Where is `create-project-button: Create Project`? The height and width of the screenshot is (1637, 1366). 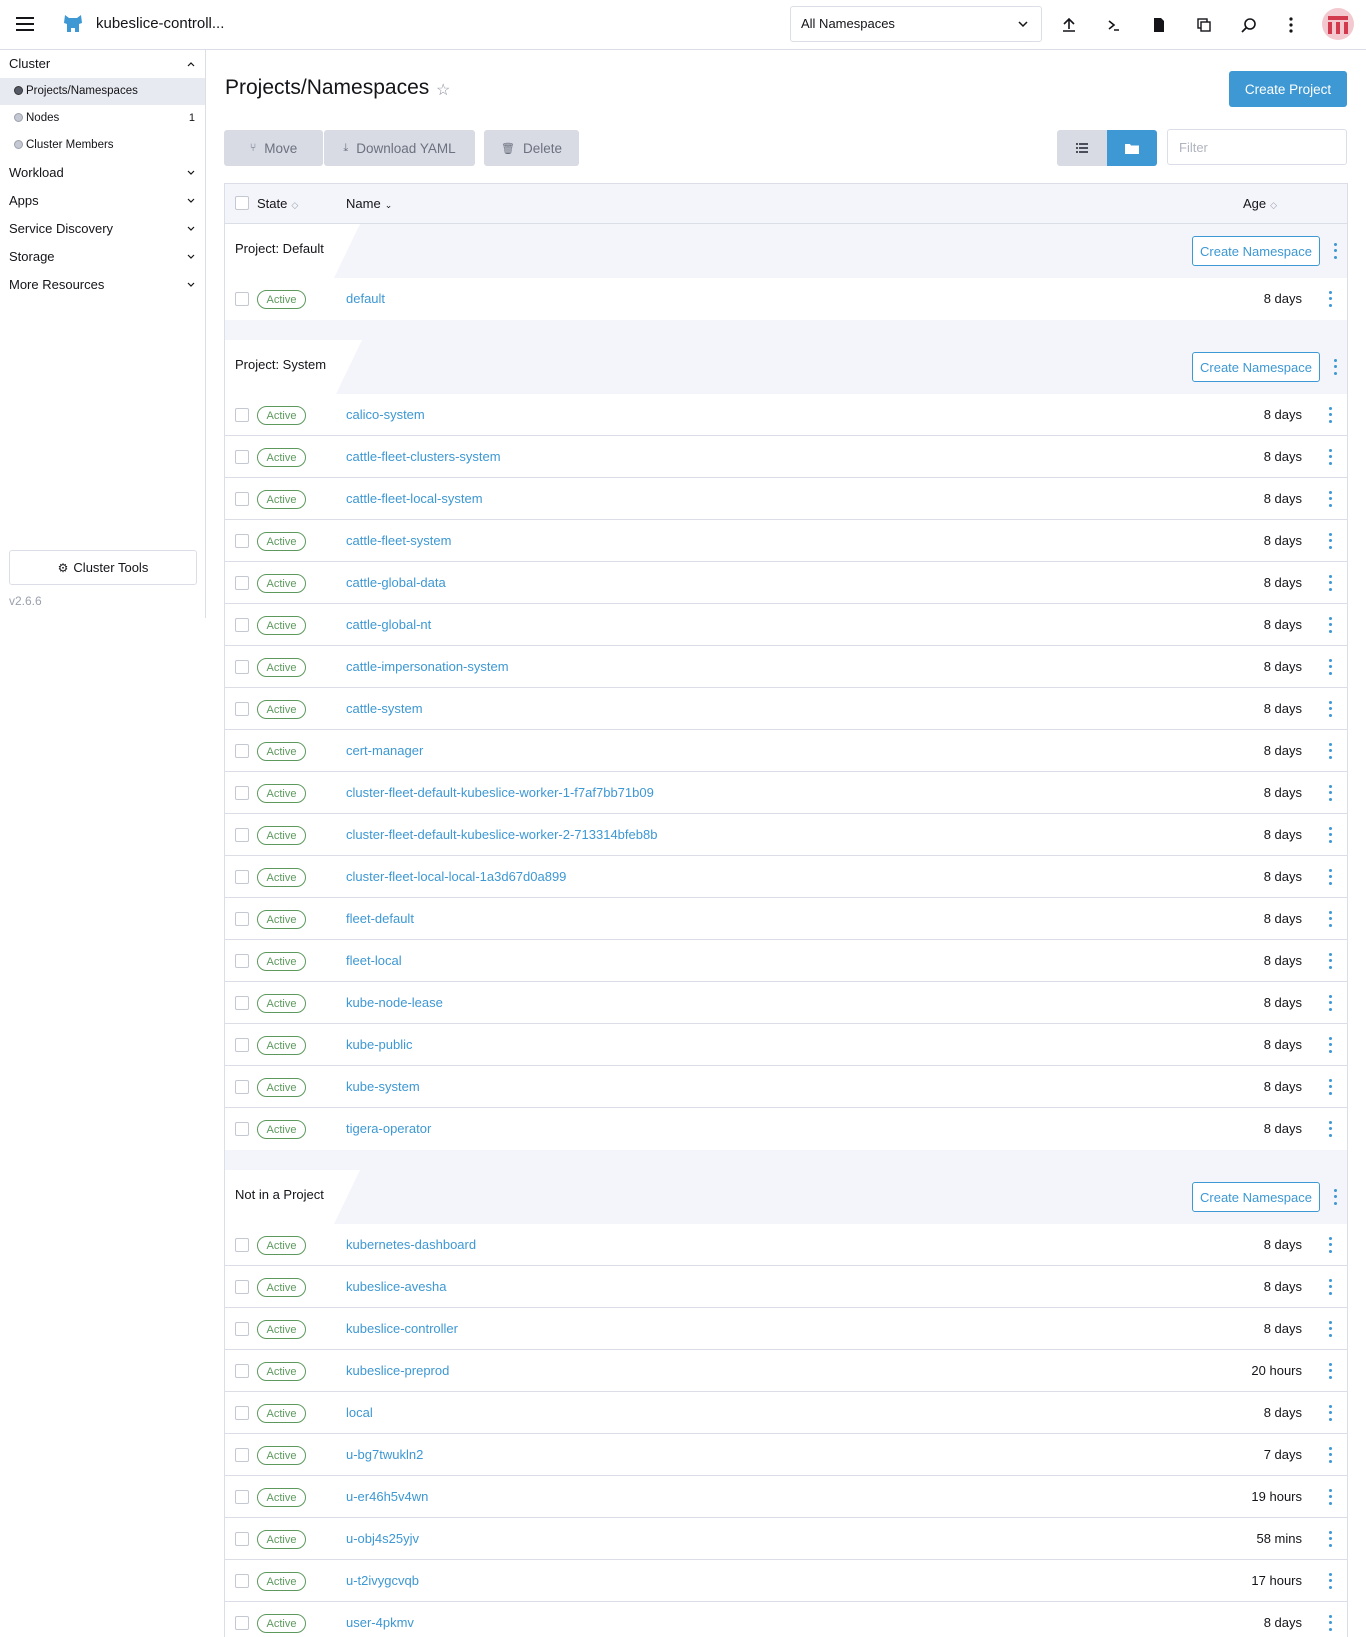 create-project-button: Create Project is located at coordinates (1288, 89).